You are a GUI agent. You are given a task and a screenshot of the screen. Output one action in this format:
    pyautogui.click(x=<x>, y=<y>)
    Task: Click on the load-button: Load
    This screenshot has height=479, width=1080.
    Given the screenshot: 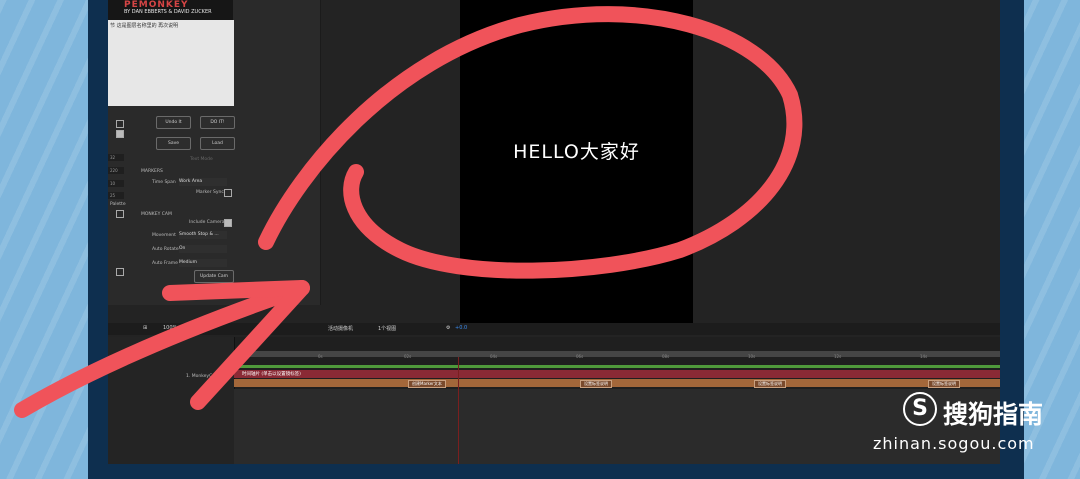 What is the action you would take?
    pyautogui.click(x=217, y=143)
    